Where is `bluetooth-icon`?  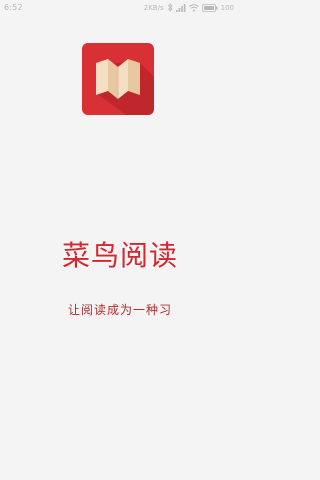
bluetooth-icon is located at coordinates (170, 7).